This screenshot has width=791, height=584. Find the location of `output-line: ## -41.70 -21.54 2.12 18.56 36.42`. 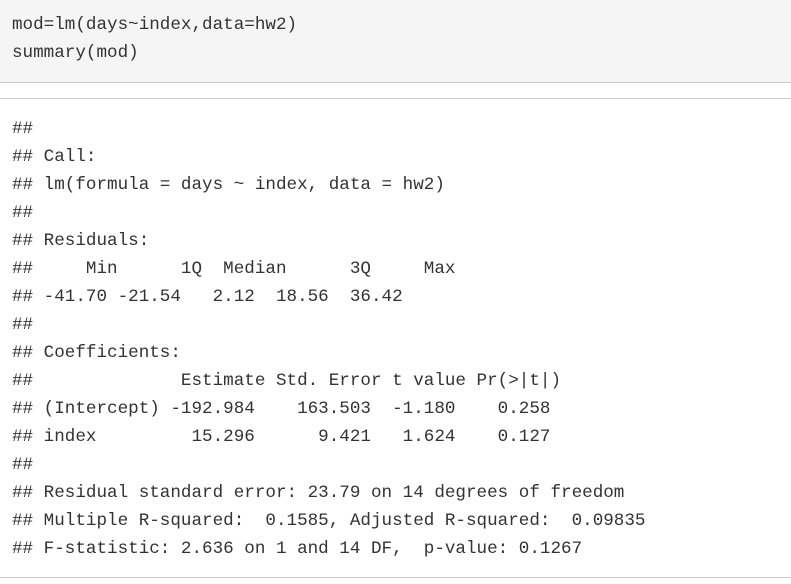

output-line: ## -41.70 -21.54 2.12 18.56 36.42 is located at coordinates (207, 297).